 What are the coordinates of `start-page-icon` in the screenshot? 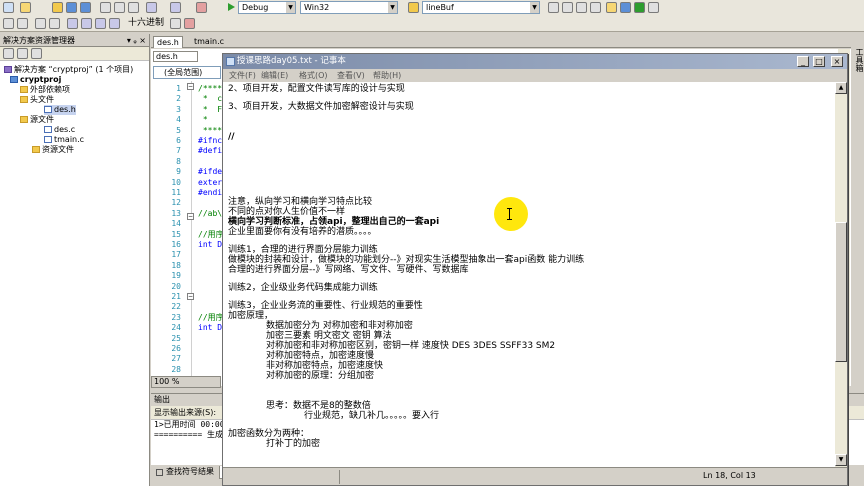 It's located at (625, 7).